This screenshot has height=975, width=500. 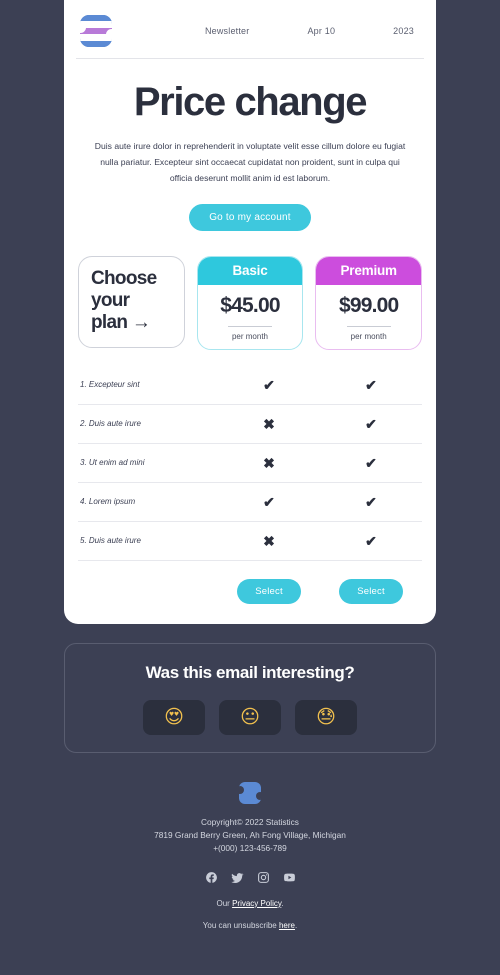 I want to click on facebook-icon, so click(x=211, y=877).